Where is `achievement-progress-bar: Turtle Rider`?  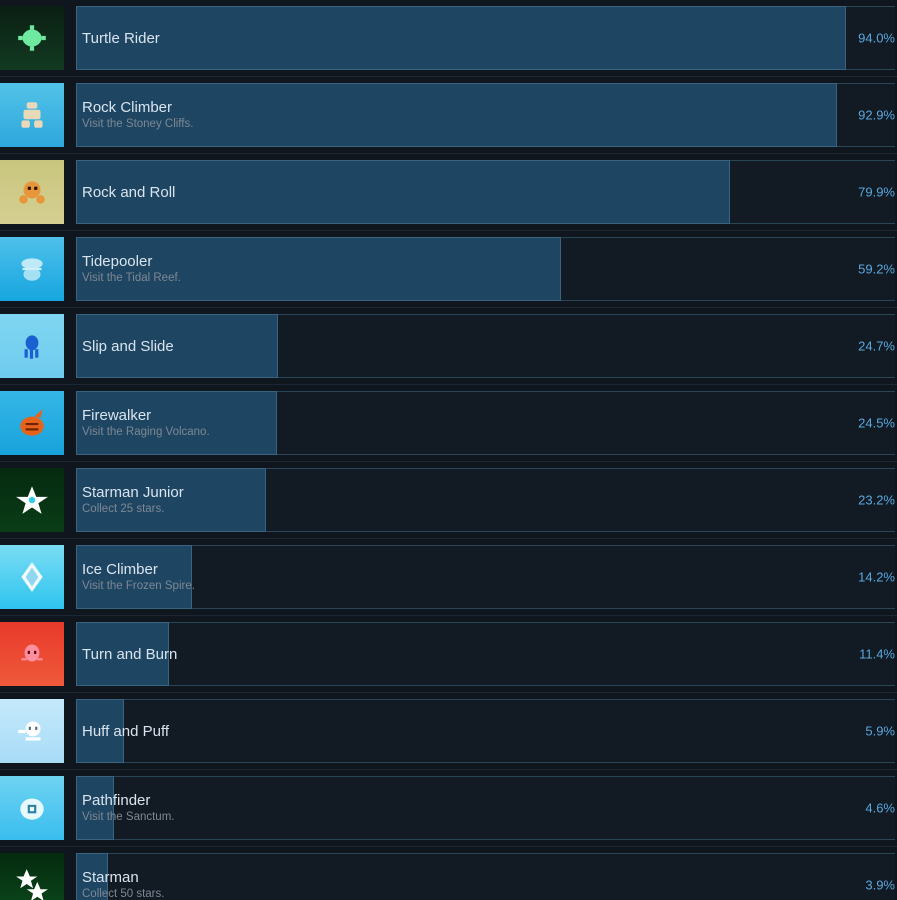 achievement-progress-bar: Turtle Rider is located at coordinates (485, 38).